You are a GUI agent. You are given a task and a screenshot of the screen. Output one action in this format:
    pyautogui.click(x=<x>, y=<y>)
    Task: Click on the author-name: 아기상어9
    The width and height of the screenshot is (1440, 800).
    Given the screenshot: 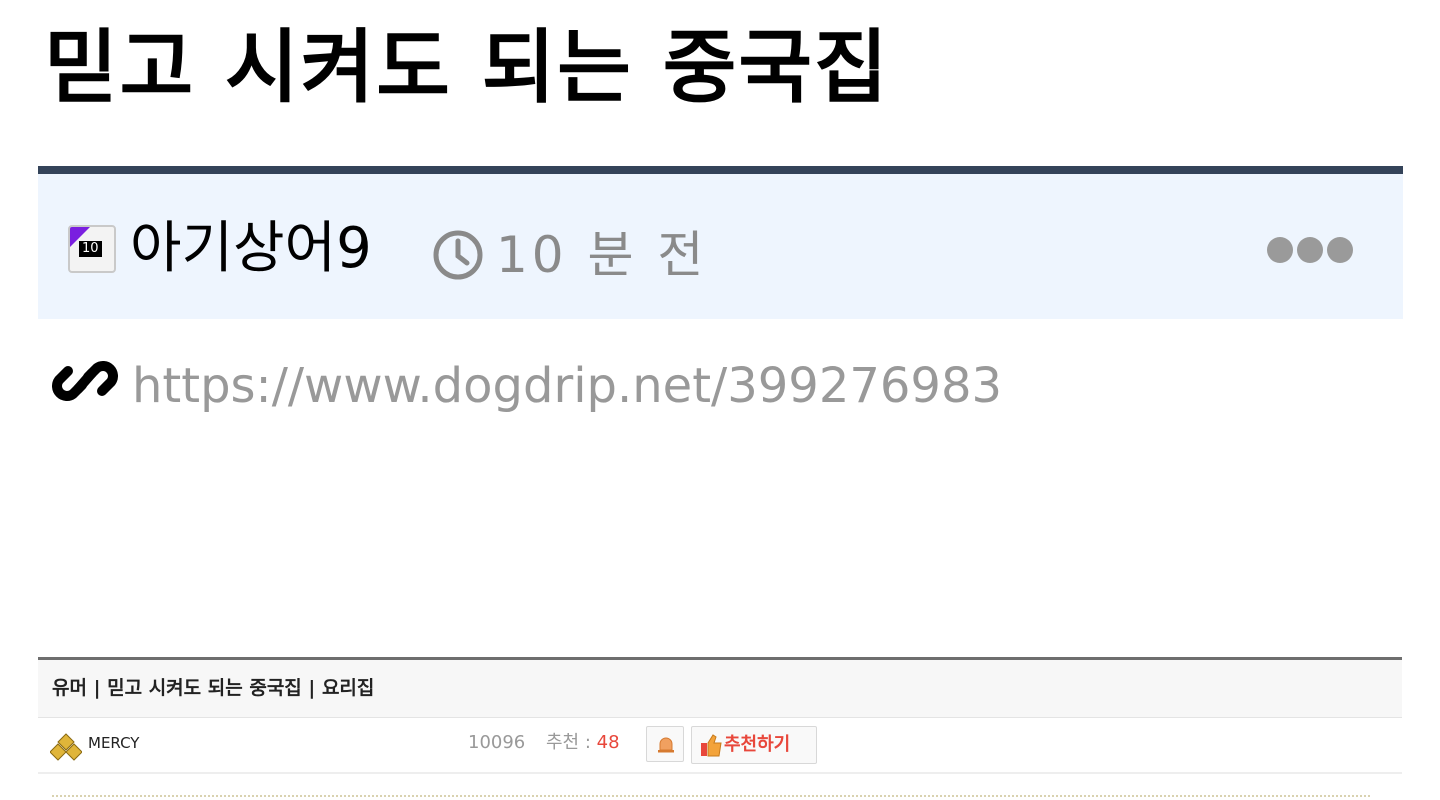 What is the action you would take?
    pyautogui.click(x=251, y=249)
    